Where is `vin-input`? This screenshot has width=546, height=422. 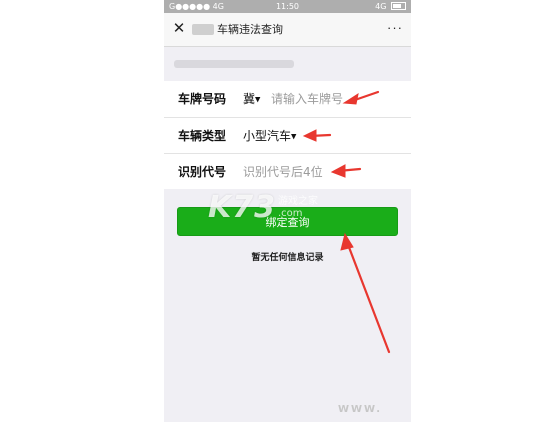 vin-input is located at coordinates (298, 172).